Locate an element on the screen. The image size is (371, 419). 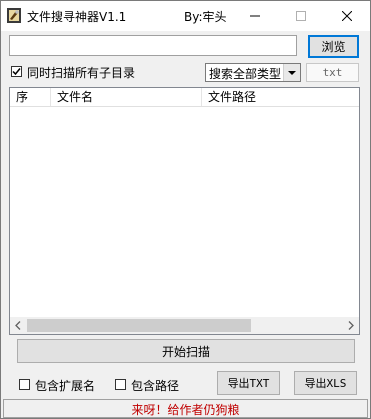
type-select-value: 搜索全部类型 is located at coordinates (245, 74).